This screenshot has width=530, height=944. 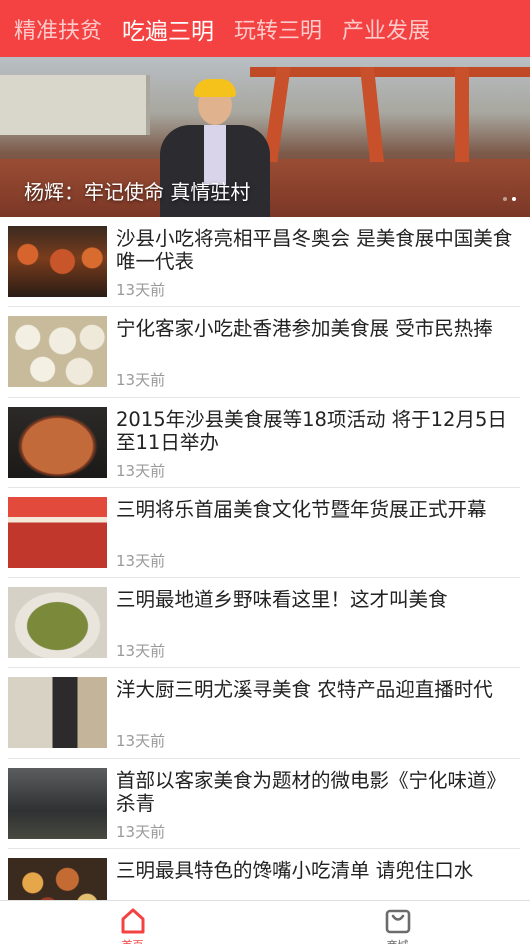 What do you see at coordinates (386, 29) in the screenshot?
I see `tab-chanye-fazhan: 产业发展` at bounding box center [386, 29].